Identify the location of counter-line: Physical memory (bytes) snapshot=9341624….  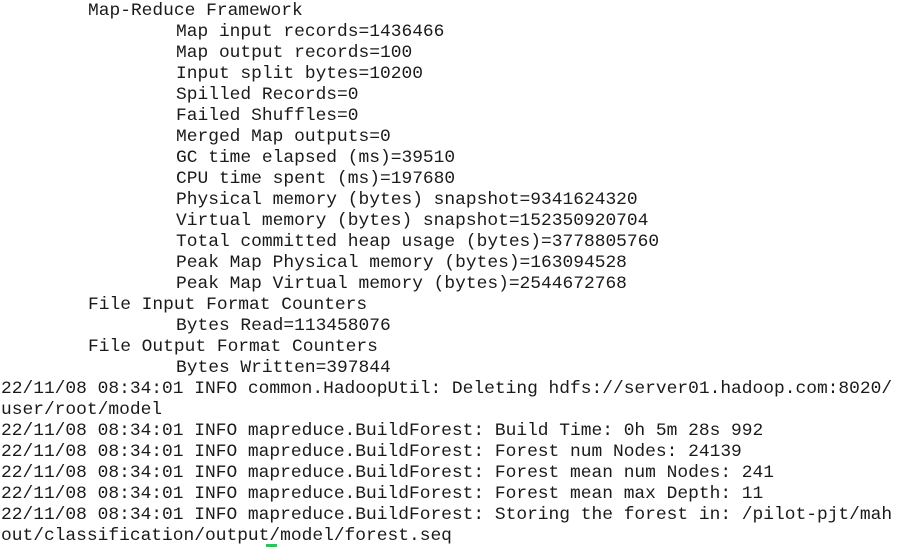
(407, 200).